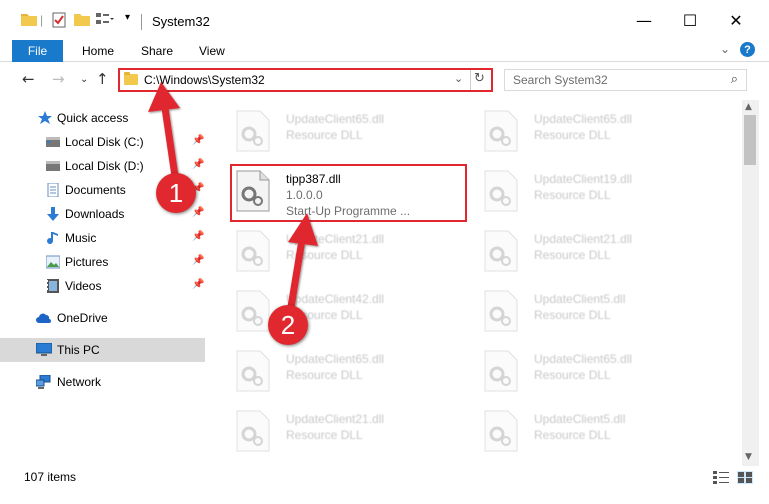 The width and height of the screenshot is (769, 504). Describe the element at coordinates (750, 283) in the screenshot. I see `vertical-scrollbar: ▲ ▼` at that location.